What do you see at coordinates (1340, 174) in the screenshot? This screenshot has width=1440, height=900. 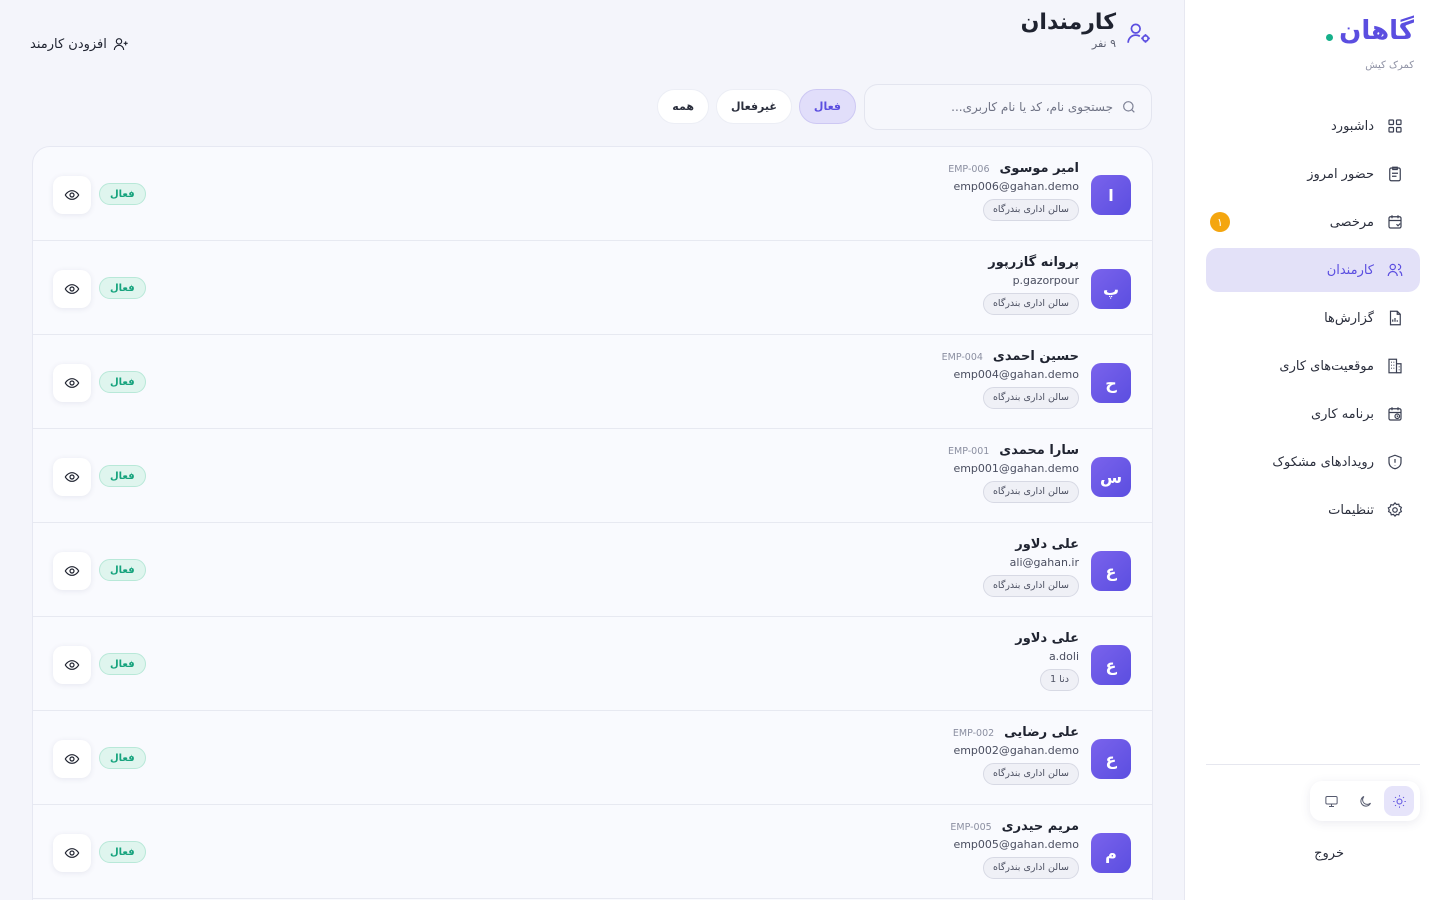 I see `sidebar-item-label: حضور امروز` at bounding box center [1340, 174].